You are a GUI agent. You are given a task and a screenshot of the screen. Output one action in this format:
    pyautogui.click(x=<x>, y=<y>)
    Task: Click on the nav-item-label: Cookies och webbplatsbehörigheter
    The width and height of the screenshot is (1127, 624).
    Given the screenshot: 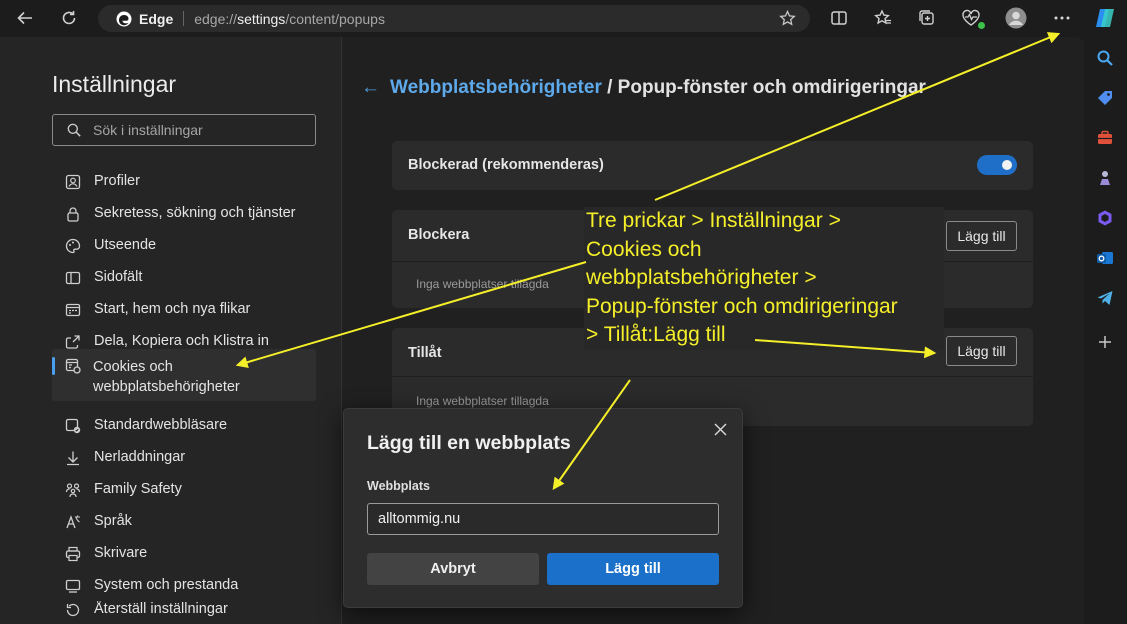 What is the action you would take?
    pyautogui.click(x=166, y=377)
    